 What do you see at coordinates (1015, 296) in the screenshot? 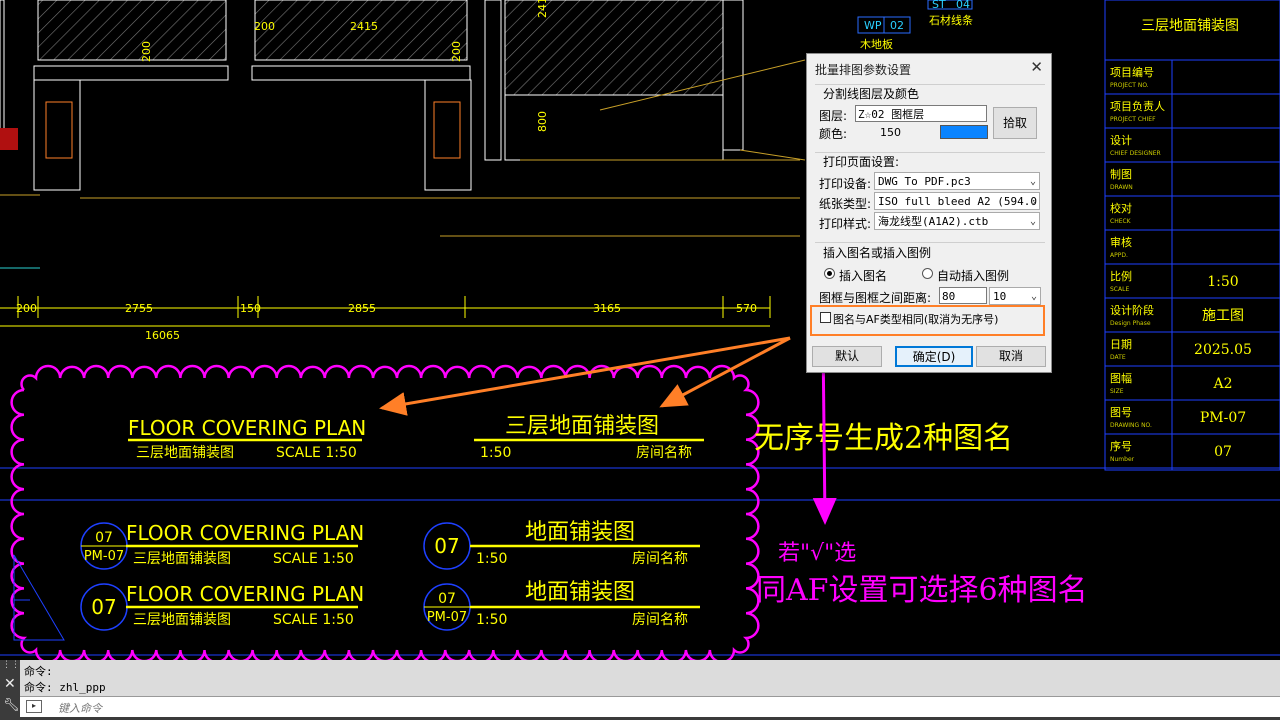
I see `spacing-select: 10 ⌄` at bounding box center [1015, 296].